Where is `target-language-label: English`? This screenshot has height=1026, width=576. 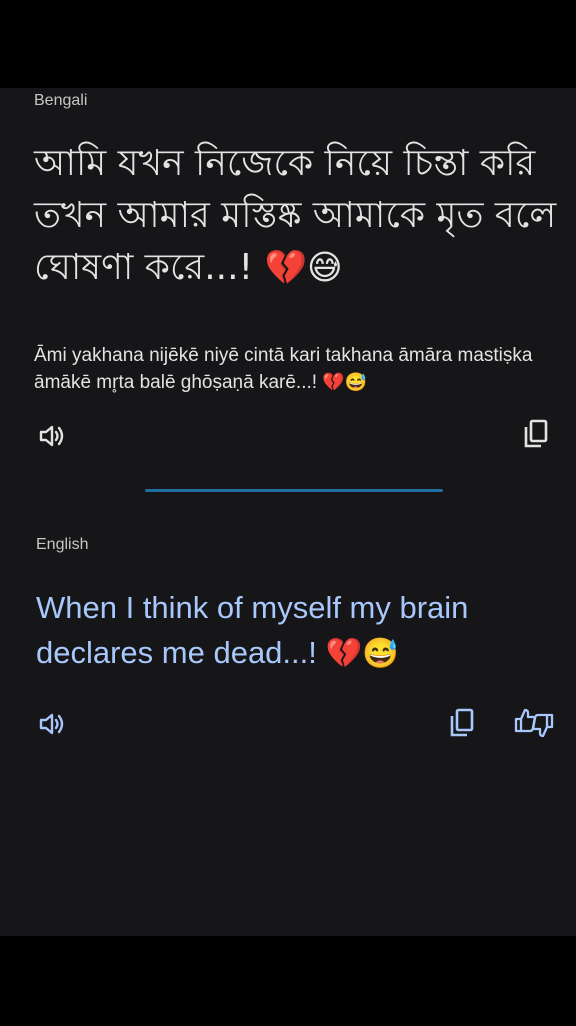 target-language-label: English is located at coordinates (62, 544).